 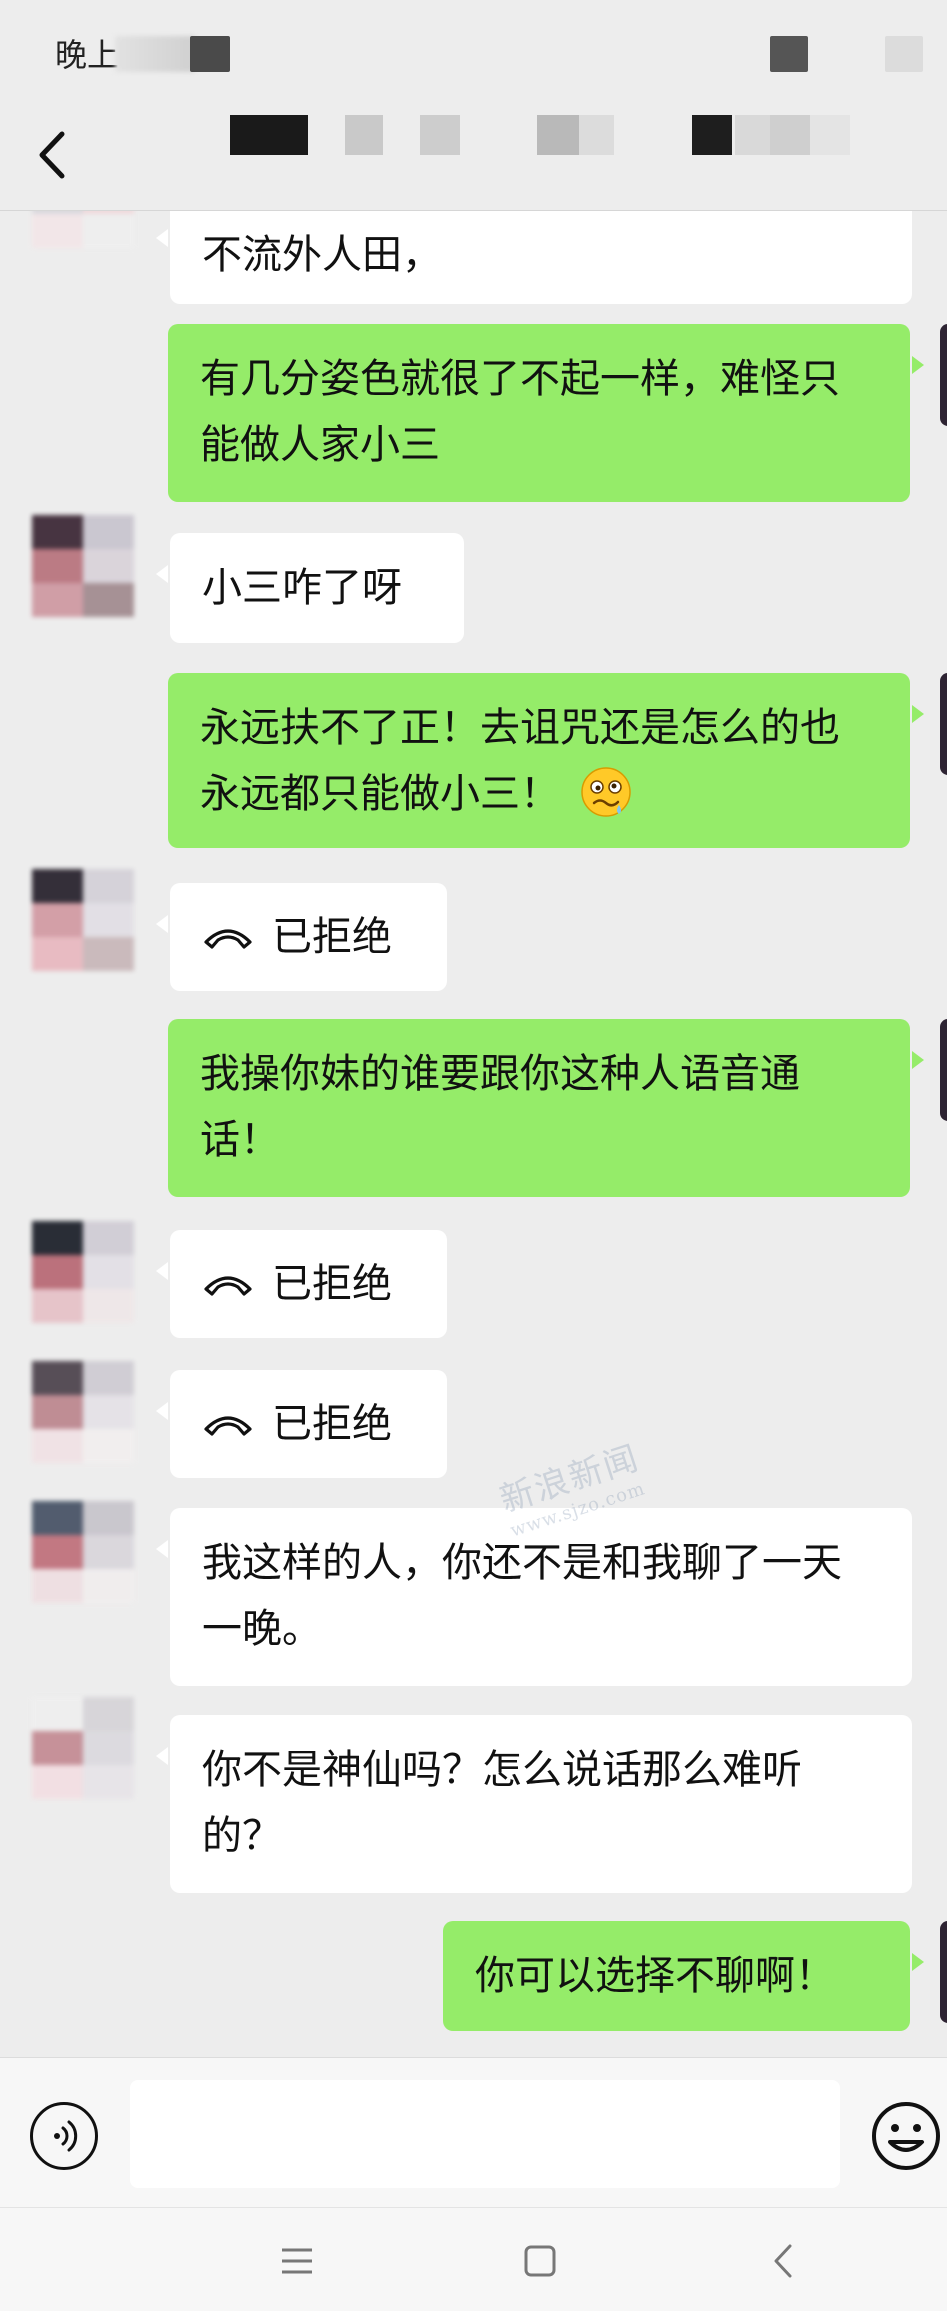 I want to click on message-bubble-incoming: 我这样的人，你还不是和我聊了一天一晚。, so click(x=534, y=1597).